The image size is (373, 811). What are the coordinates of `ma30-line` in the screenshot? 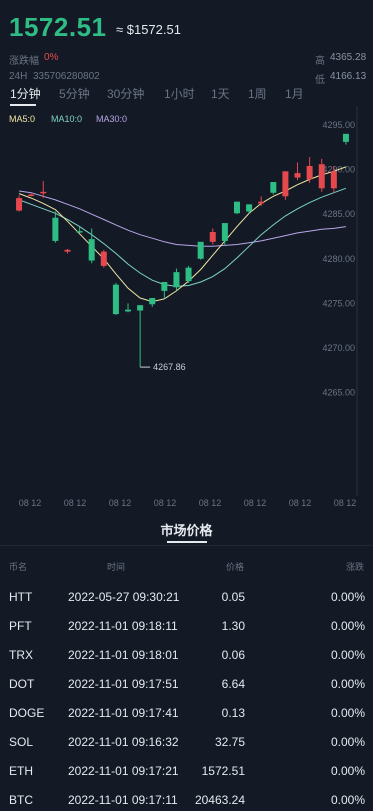 It's located at (182, 218).